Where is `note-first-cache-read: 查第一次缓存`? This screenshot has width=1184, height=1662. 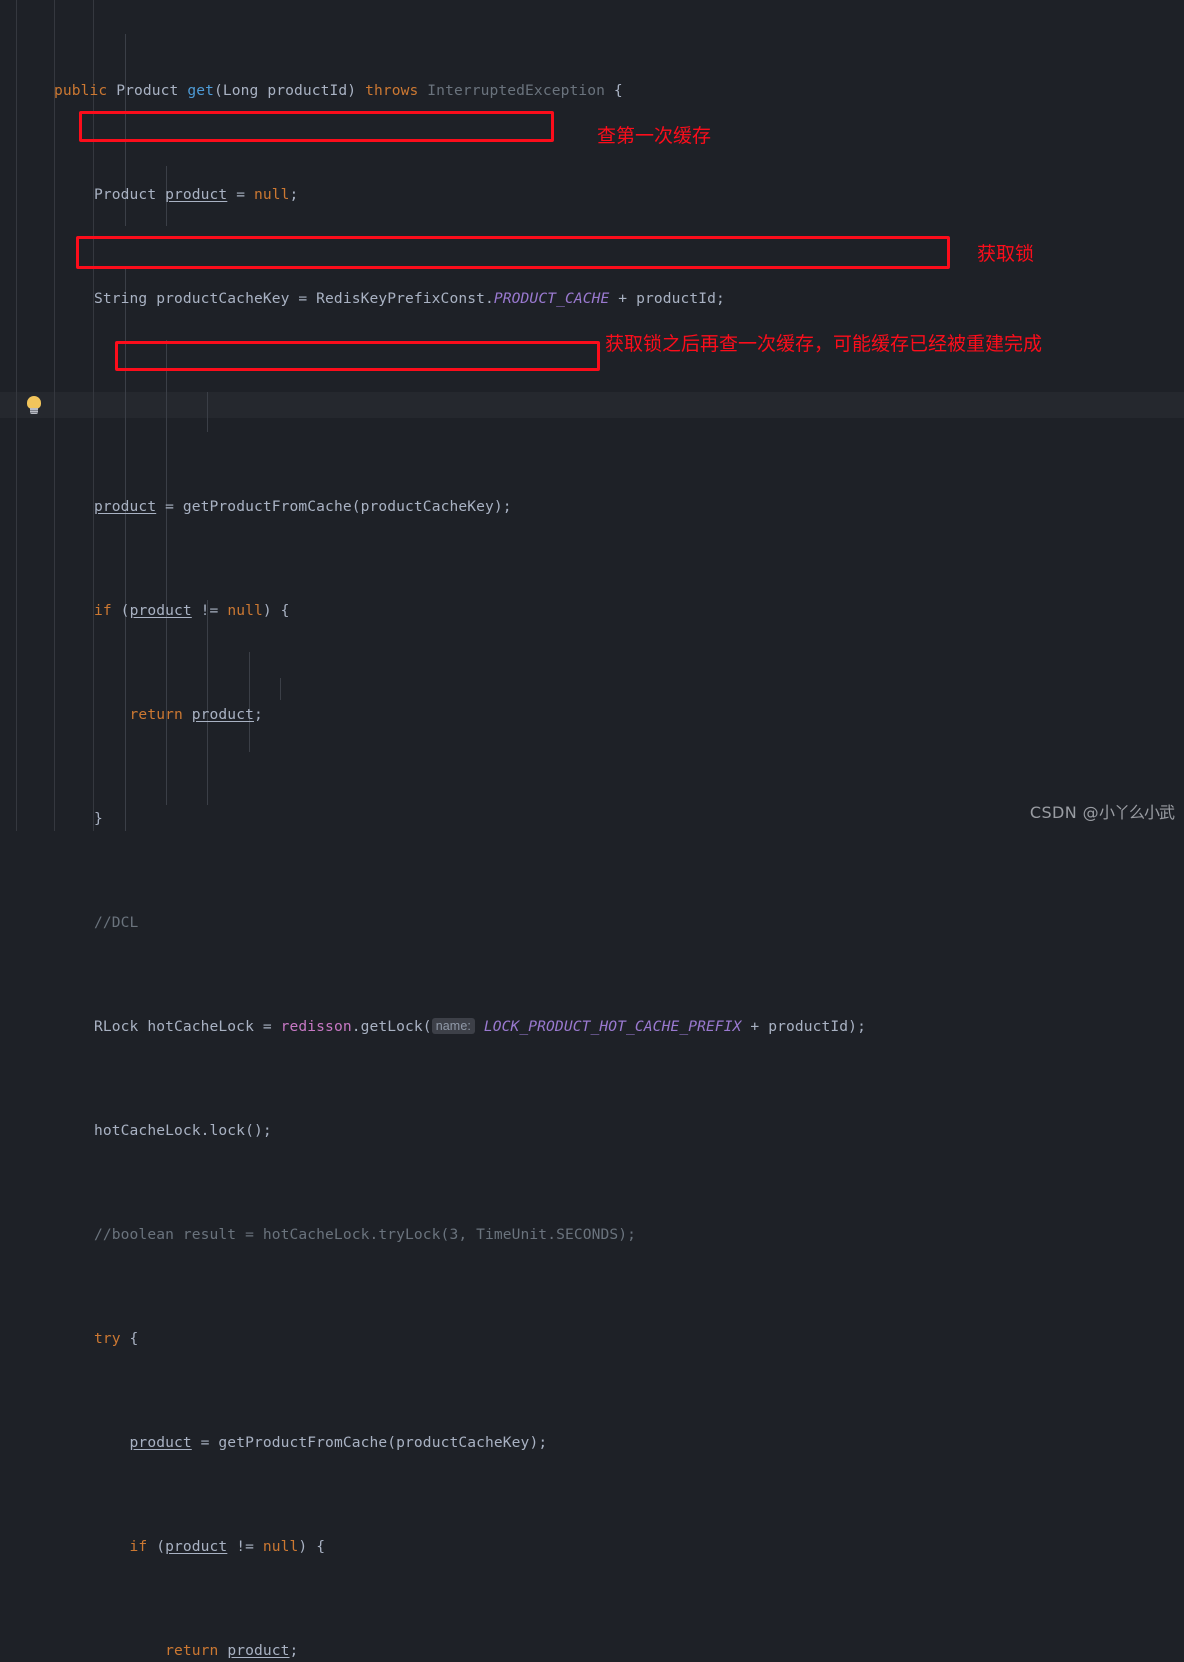
note-first-cache-read: 查第一次缓存 is located at coordinates (654, 136).